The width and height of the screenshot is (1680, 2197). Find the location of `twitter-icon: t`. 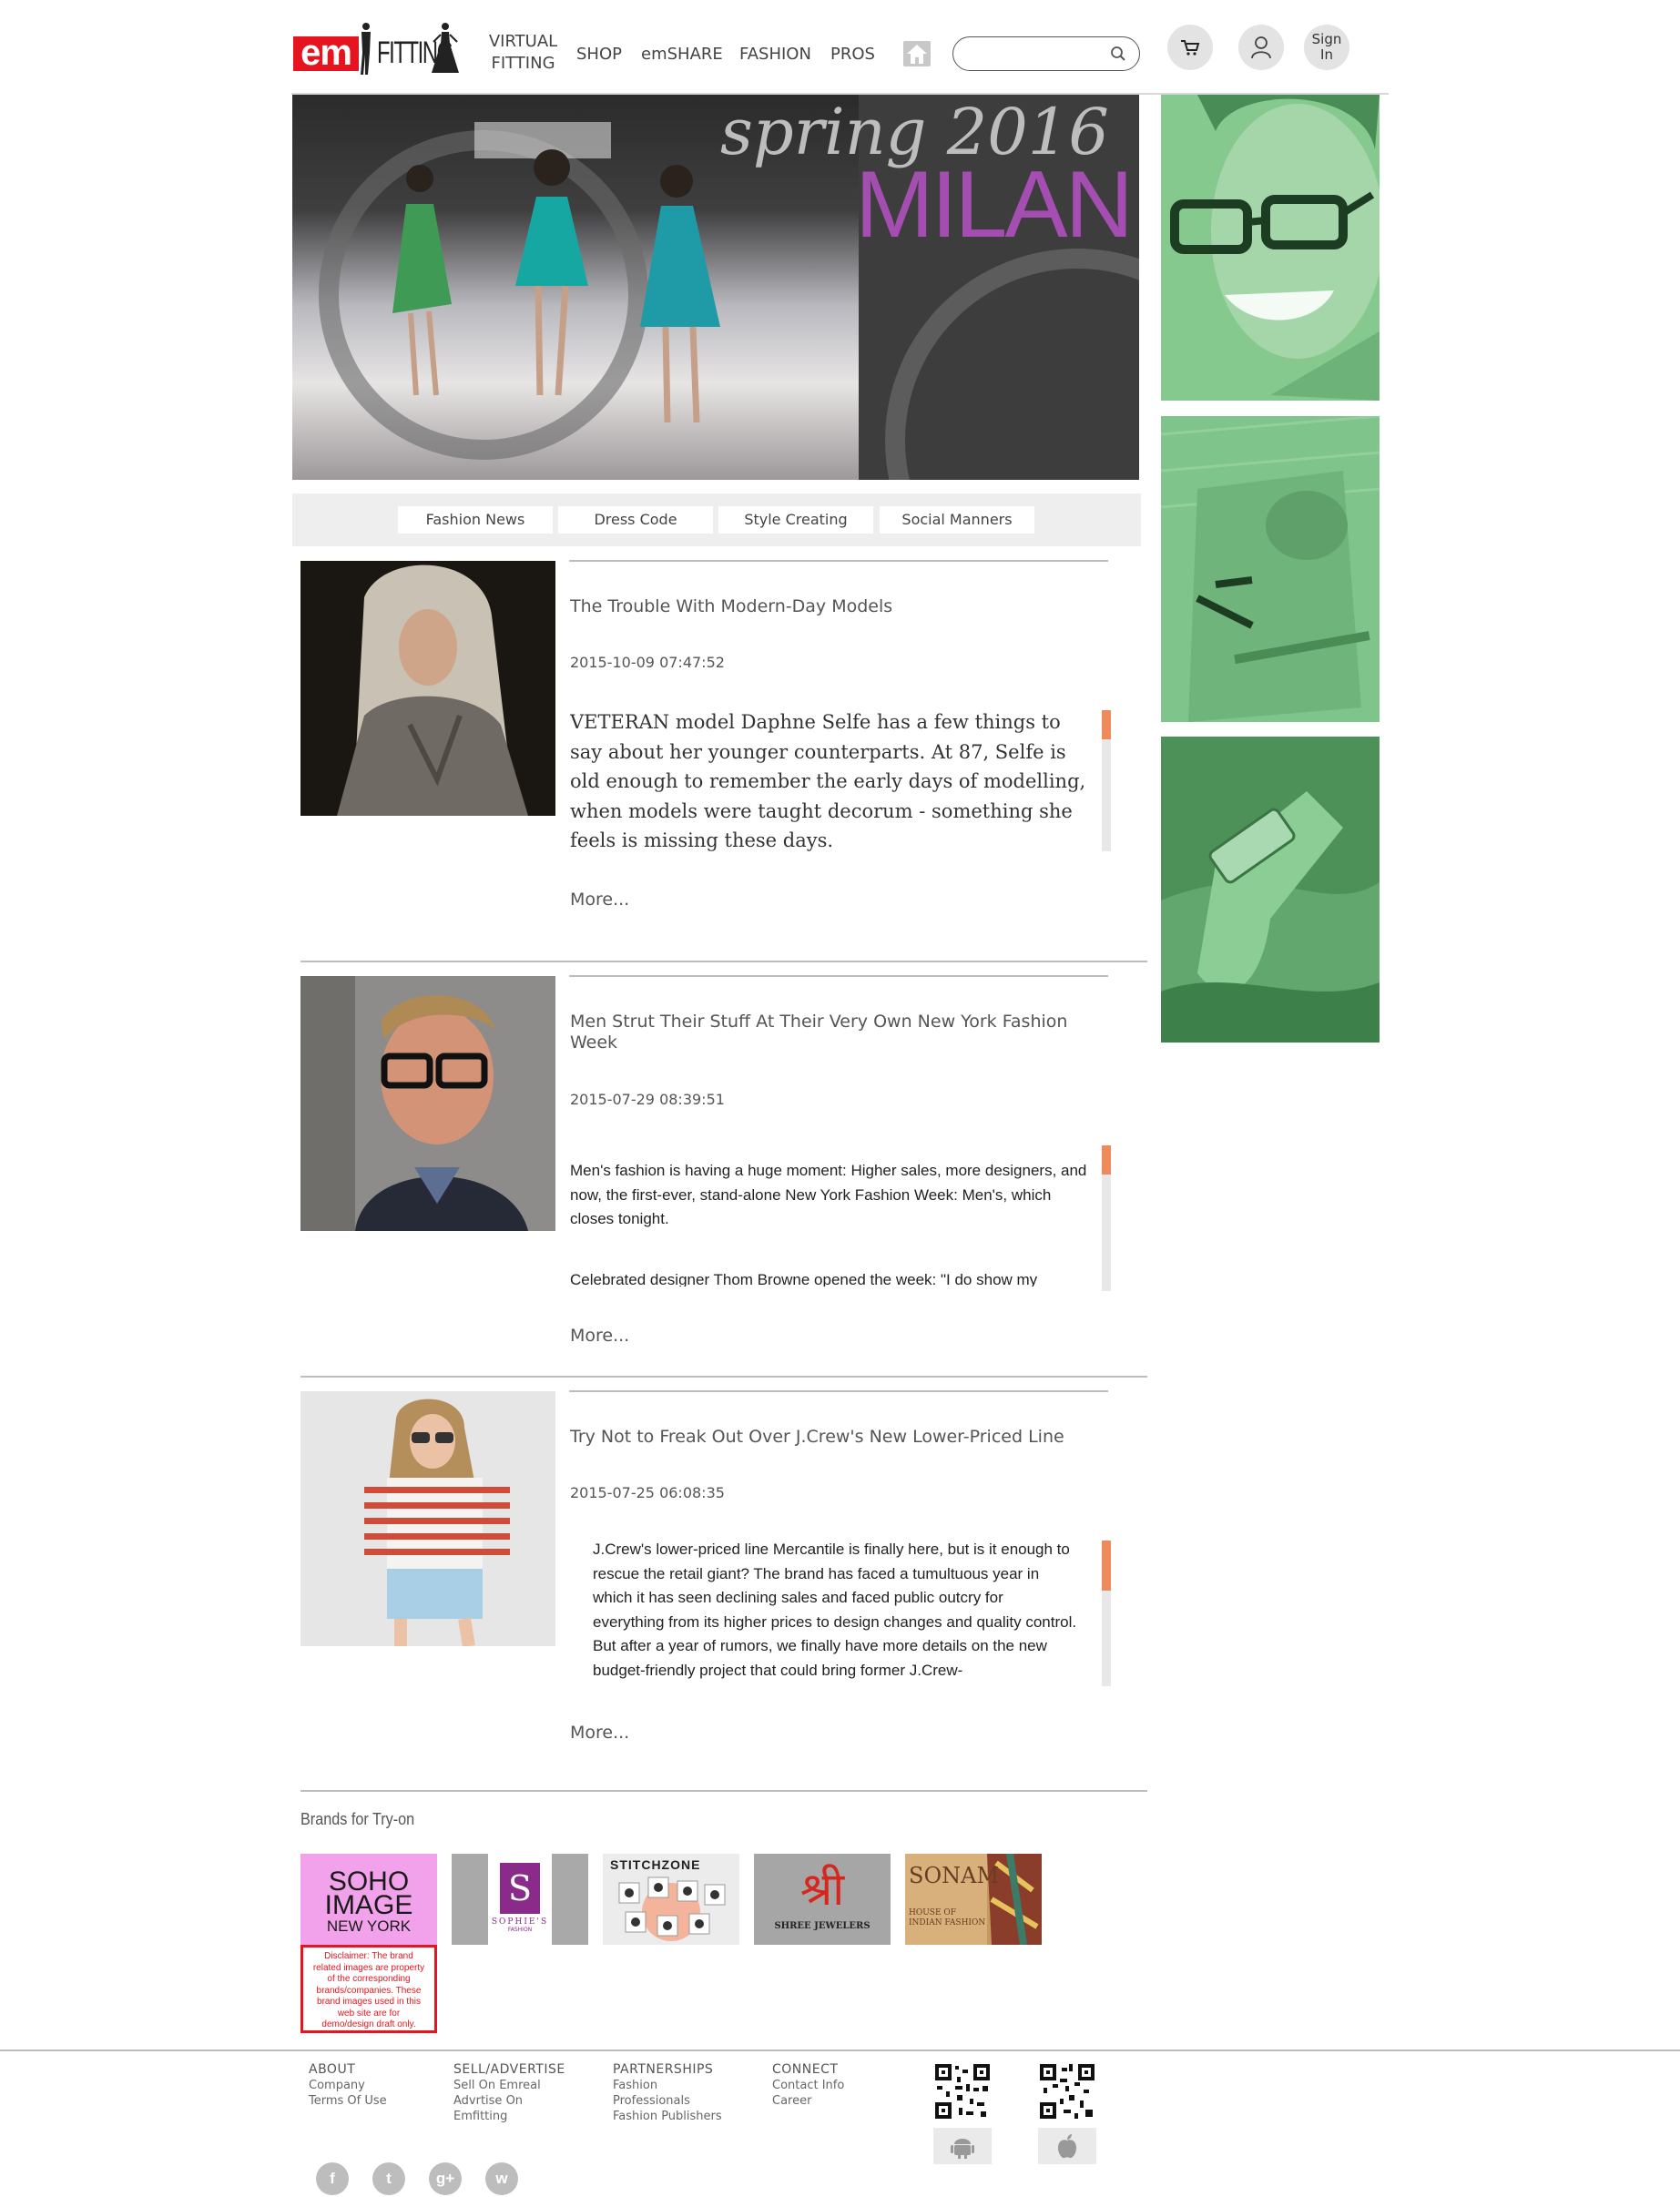

twitter-icon: t is located at coordinates (389, 2178).